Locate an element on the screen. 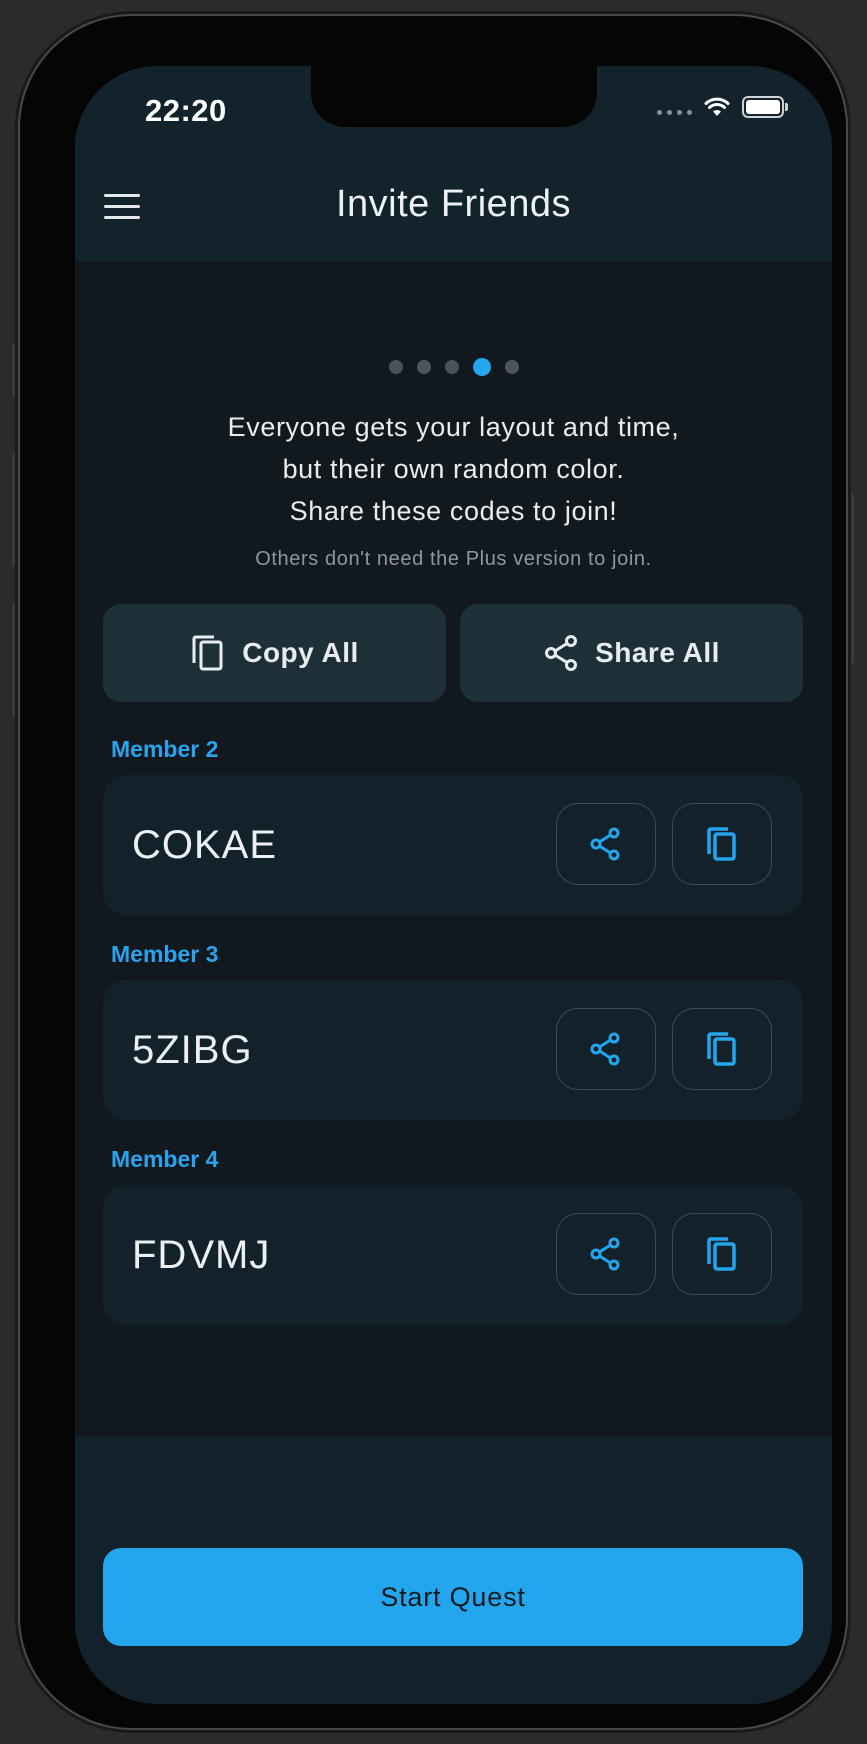 The height and width of the screenshot is (1744, 867). status-icons is located at coordinates (722, 107).